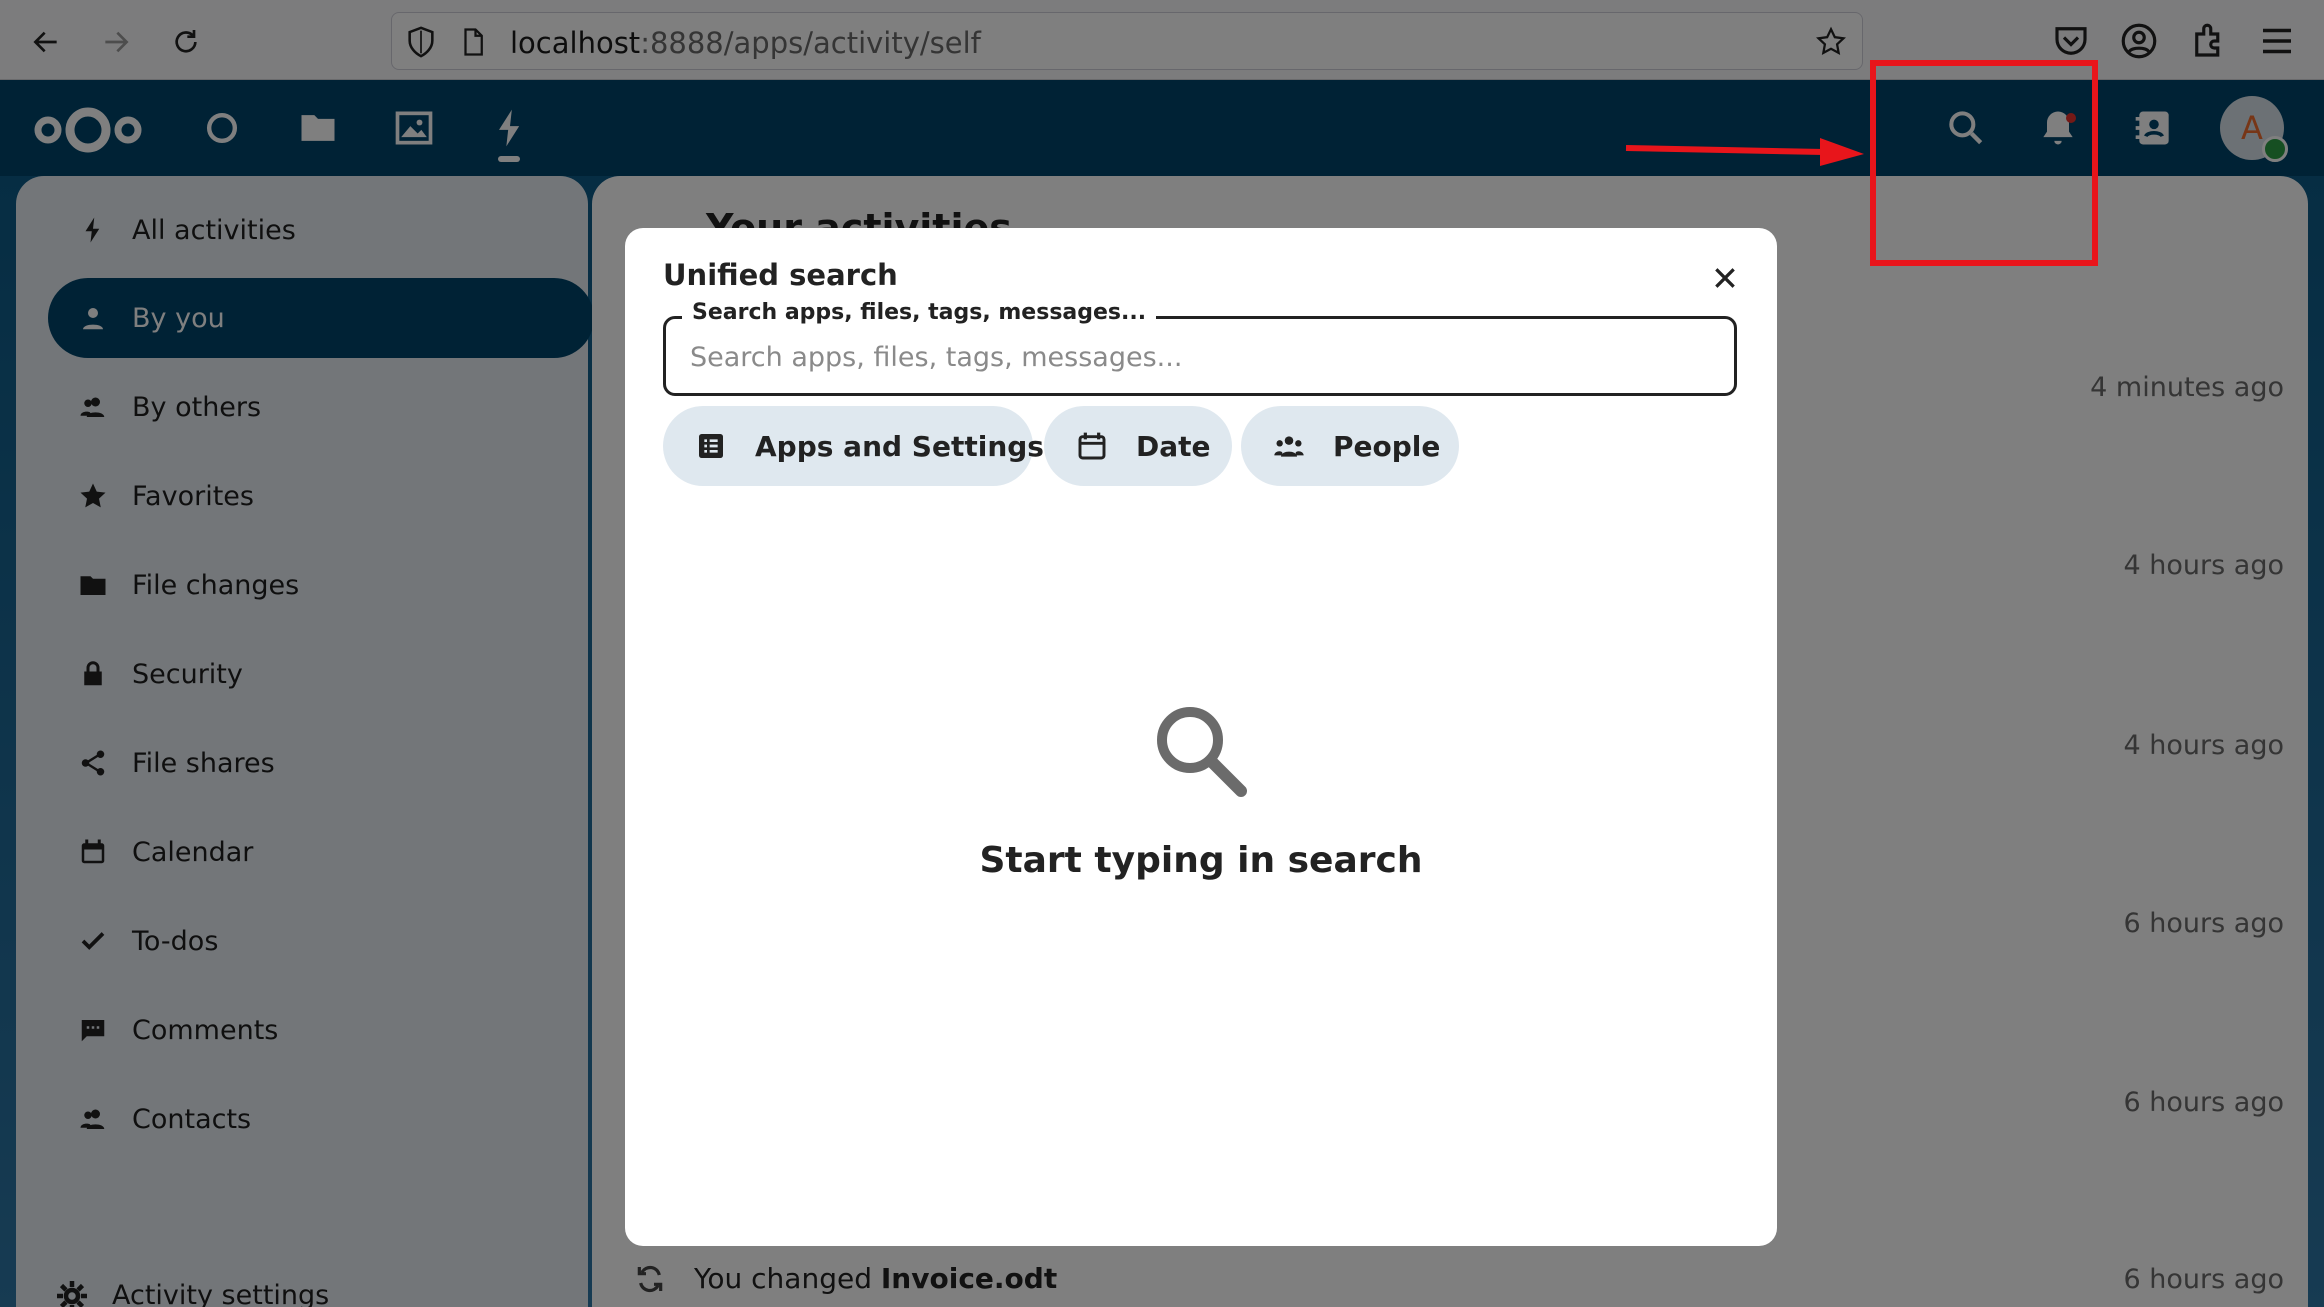  Describe the element at coordinates (1200, 357) in the screenshot. I see `search-input` at that location.